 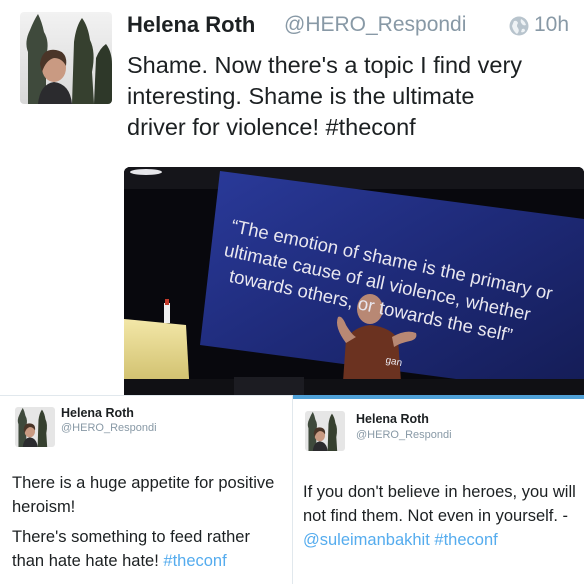 I want to click on tweet-text-line: driver for violence!, so click(x=226, y=127).